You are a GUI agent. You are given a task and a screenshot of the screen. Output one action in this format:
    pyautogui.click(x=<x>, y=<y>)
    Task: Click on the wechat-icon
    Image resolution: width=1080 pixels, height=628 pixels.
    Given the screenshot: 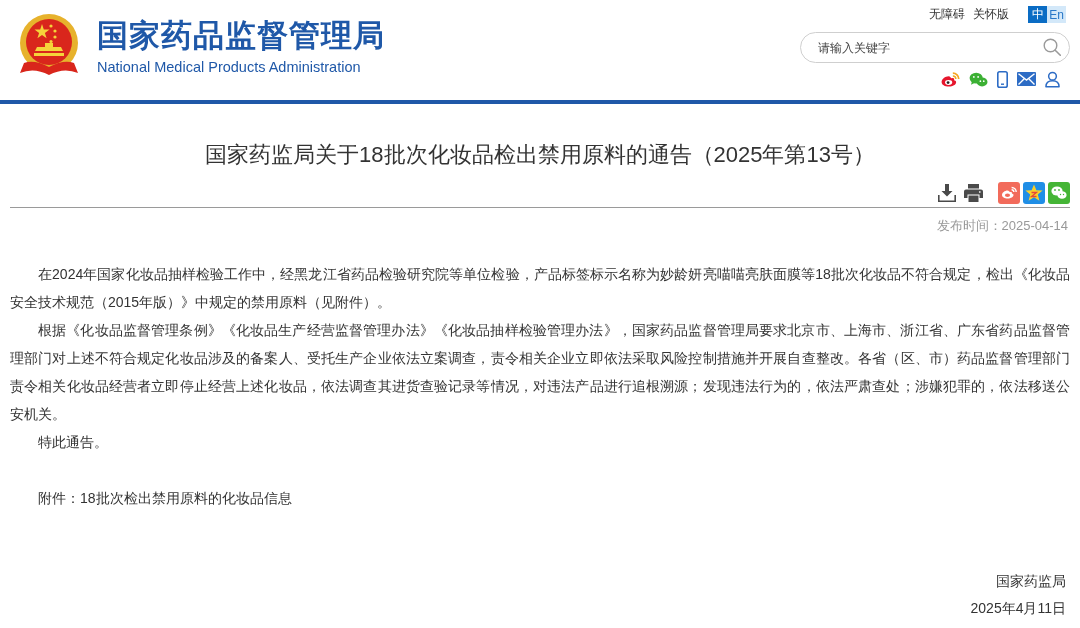 What is the action you would take?
    pyautogui.click(x=978, y=79)
    